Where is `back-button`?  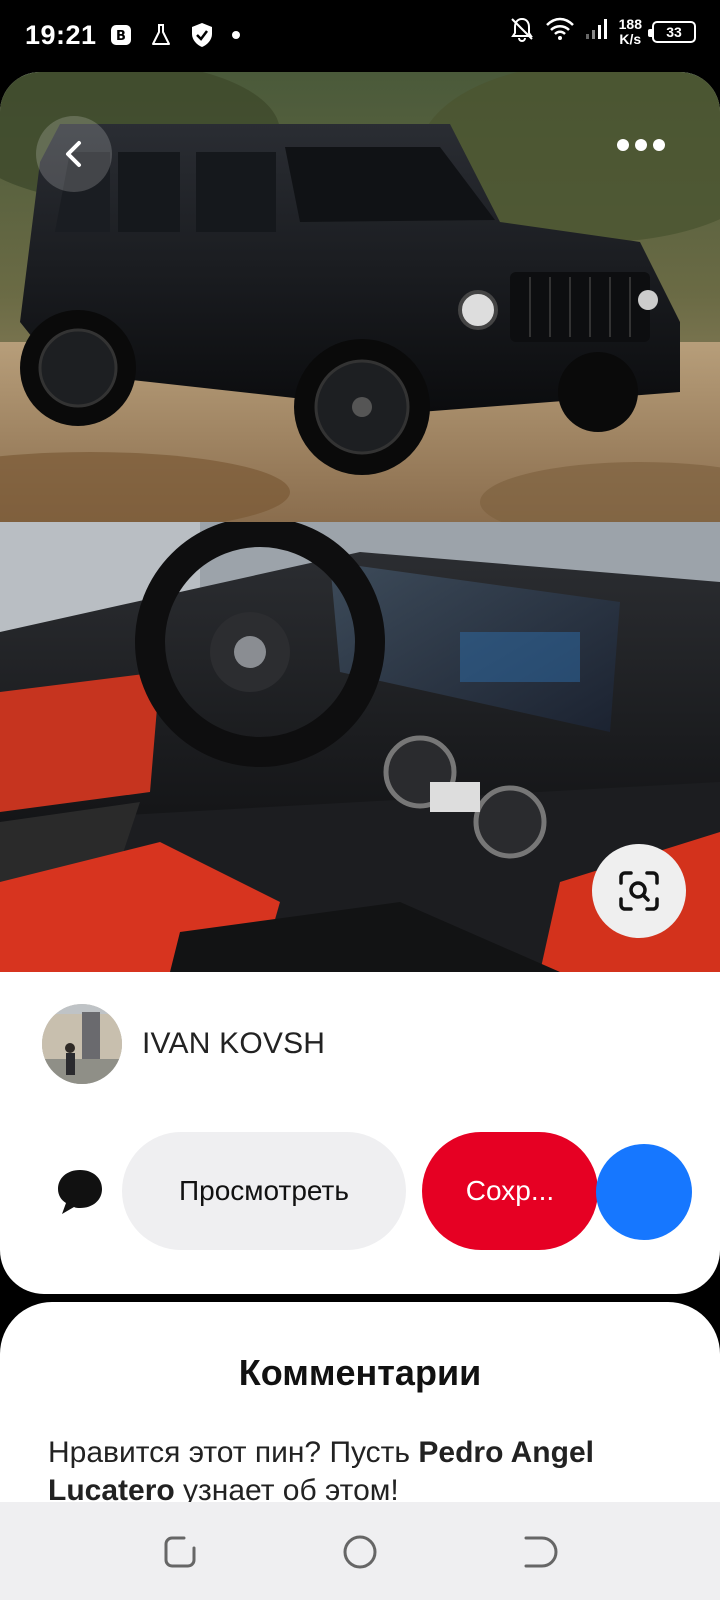 back-button is located at coordinates (74, 154).